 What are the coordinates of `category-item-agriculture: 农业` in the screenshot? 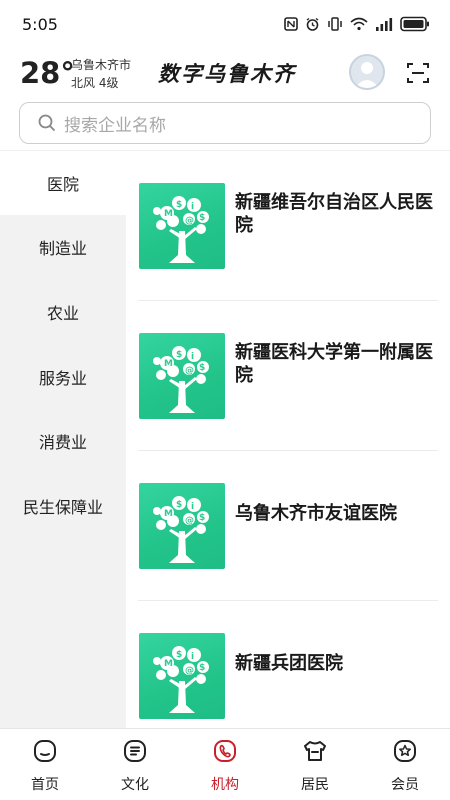 It's located at (63, 312).